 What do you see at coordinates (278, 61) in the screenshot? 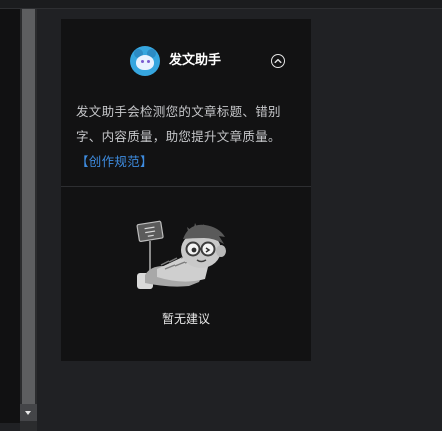
I see `chevron-up-circle-icon` at bounding box center [278, 61].